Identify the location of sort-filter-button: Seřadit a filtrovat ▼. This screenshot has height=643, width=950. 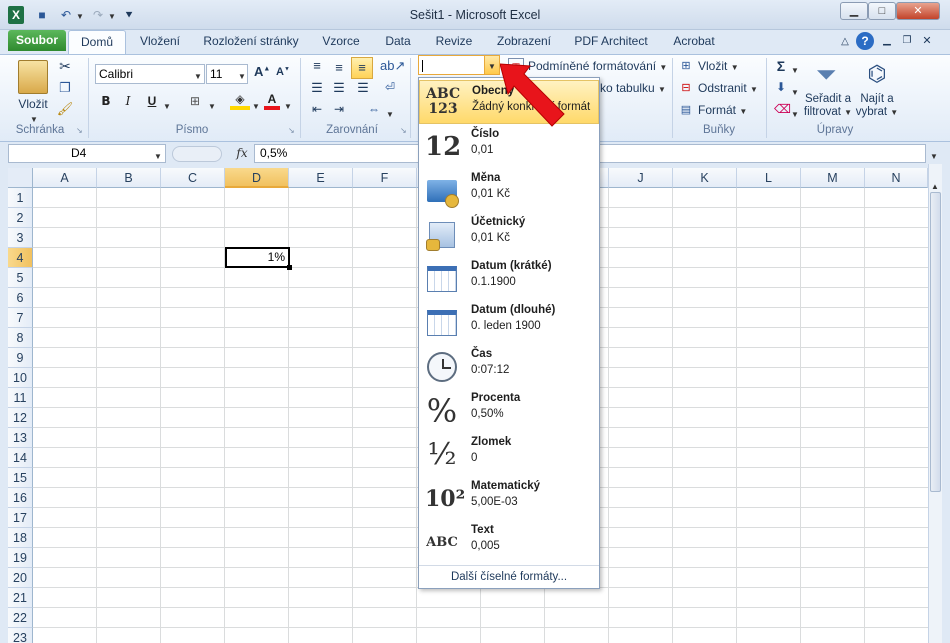
(828, 106).